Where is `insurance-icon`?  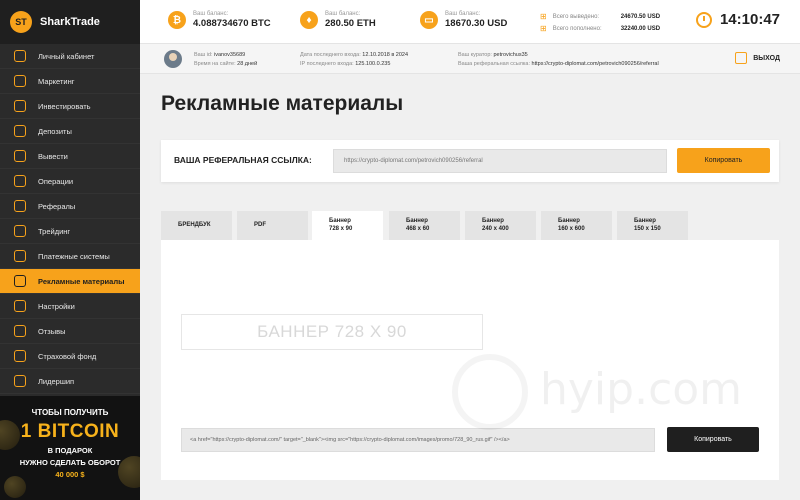 insurance-icon is located at coordinates (20, 356).